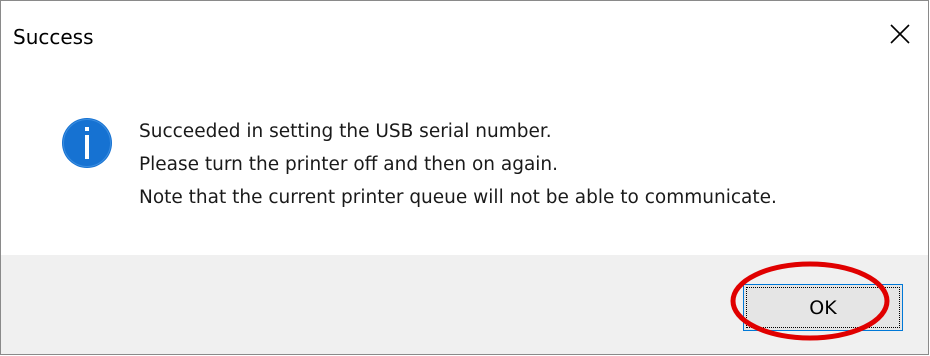  I want to click on close-button, so click(900, 34).